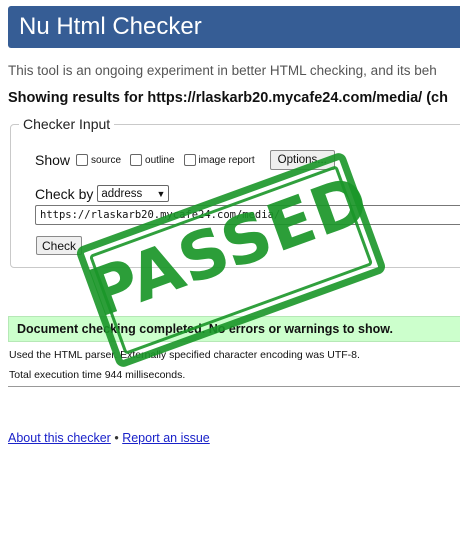 This screenshot has height=539, width=460. What do you see at coordinates (110, 26) in the screenshot?
I see `page-title: Nu Html Checker` at bounding box center [110, 26].